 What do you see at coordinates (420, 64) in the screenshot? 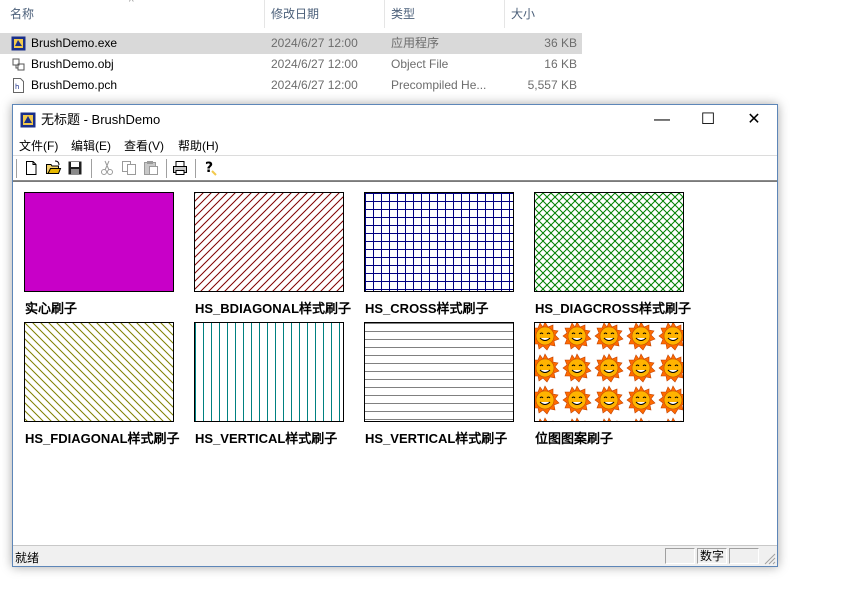
I see `file-type: Object File` at bounding box center [420, 64].